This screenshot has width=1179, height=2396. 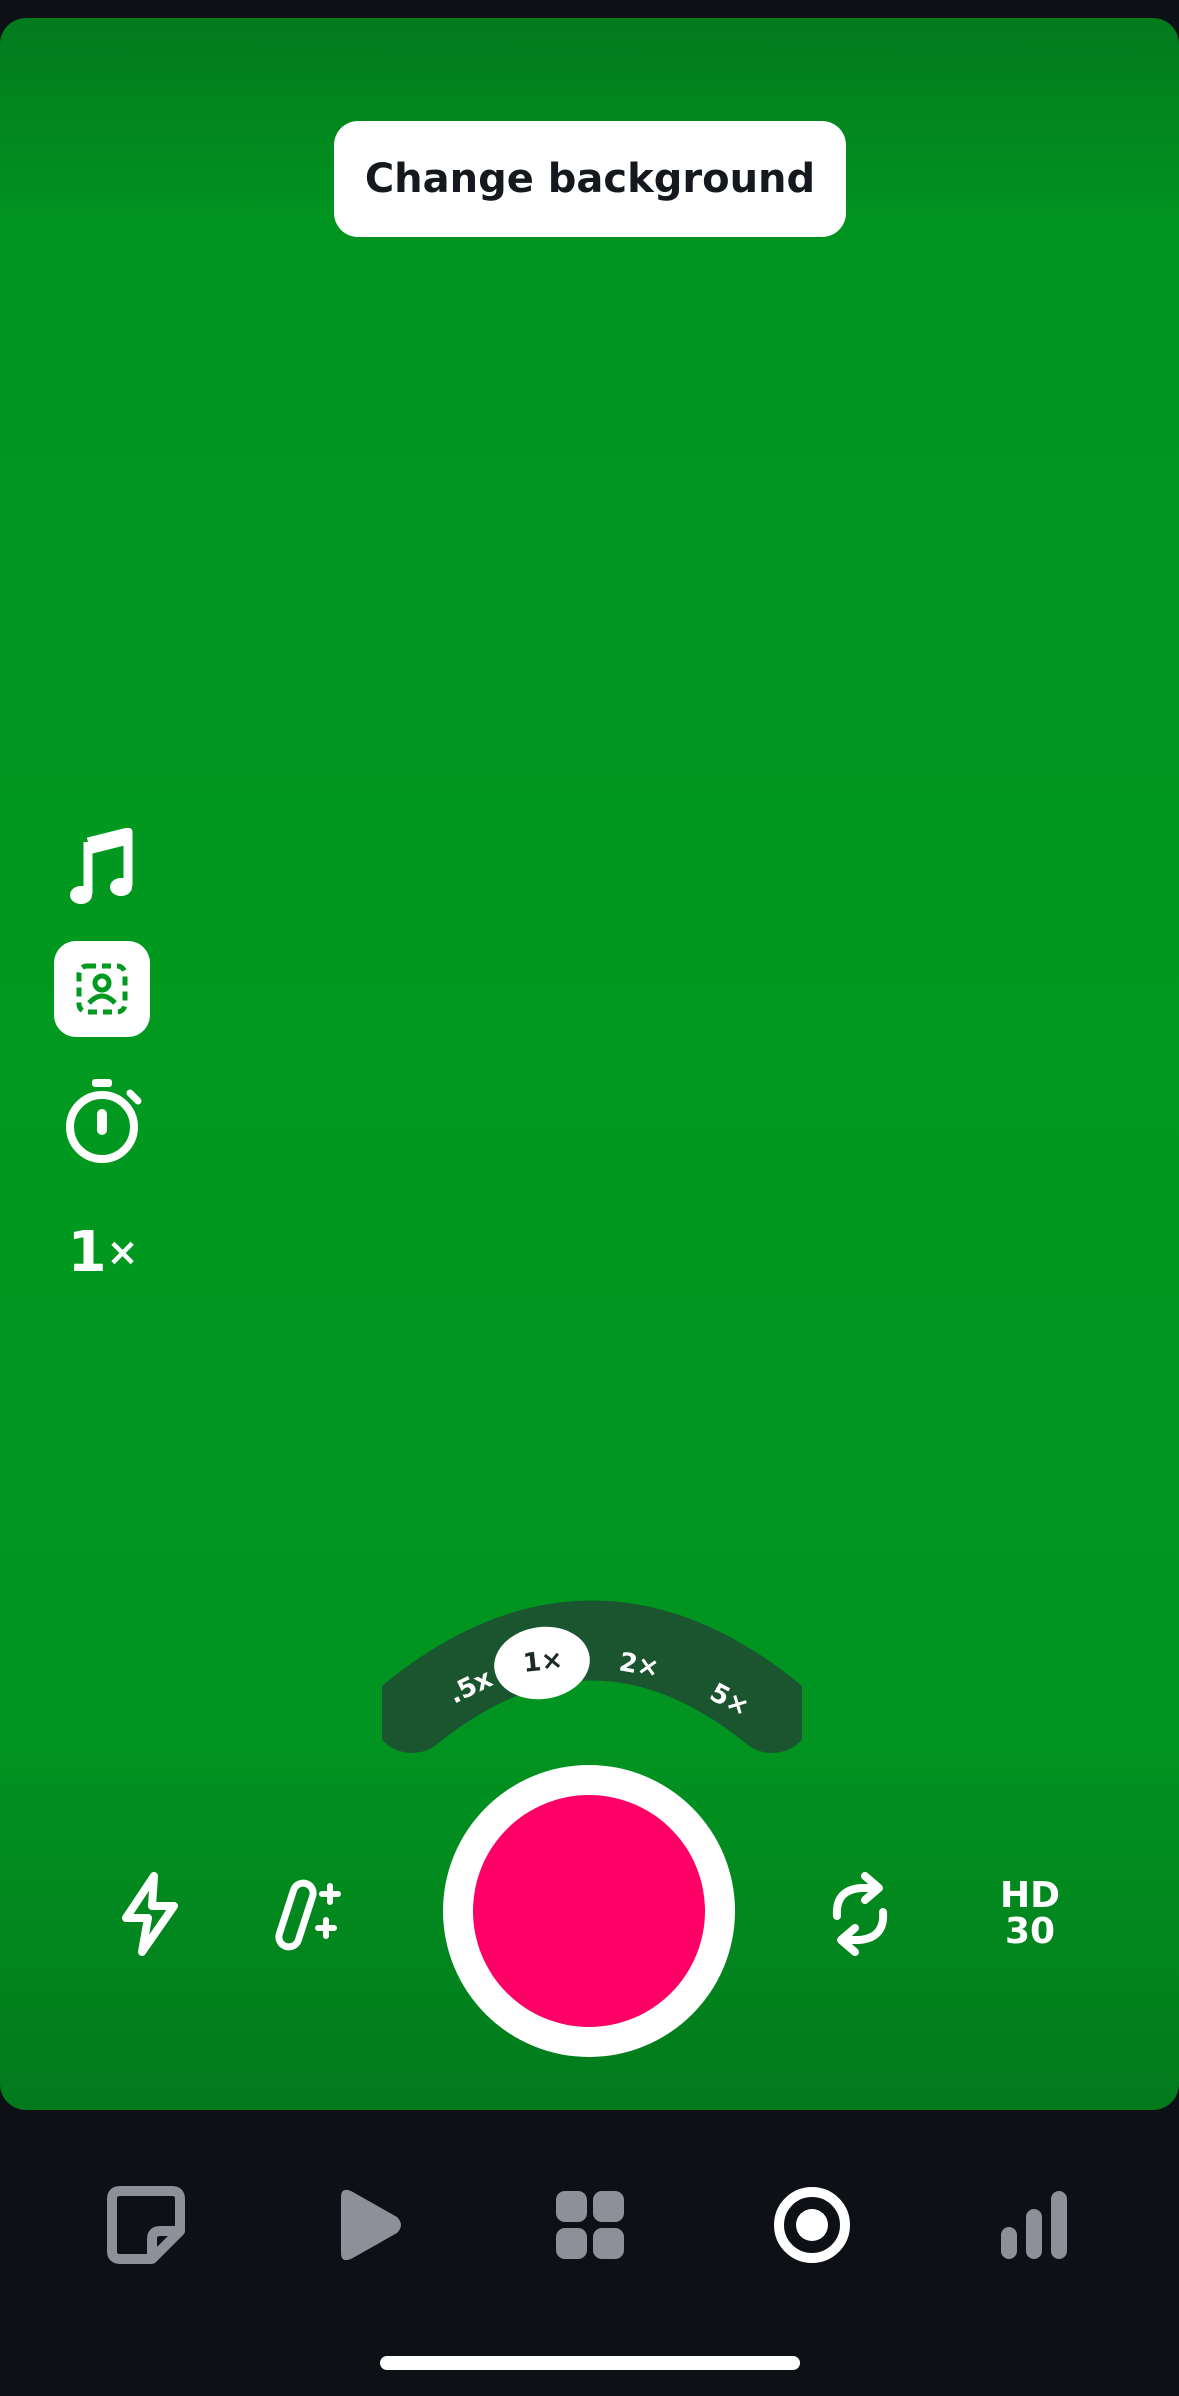 I want to click on green-screen-button, so click(x=102, y=989).